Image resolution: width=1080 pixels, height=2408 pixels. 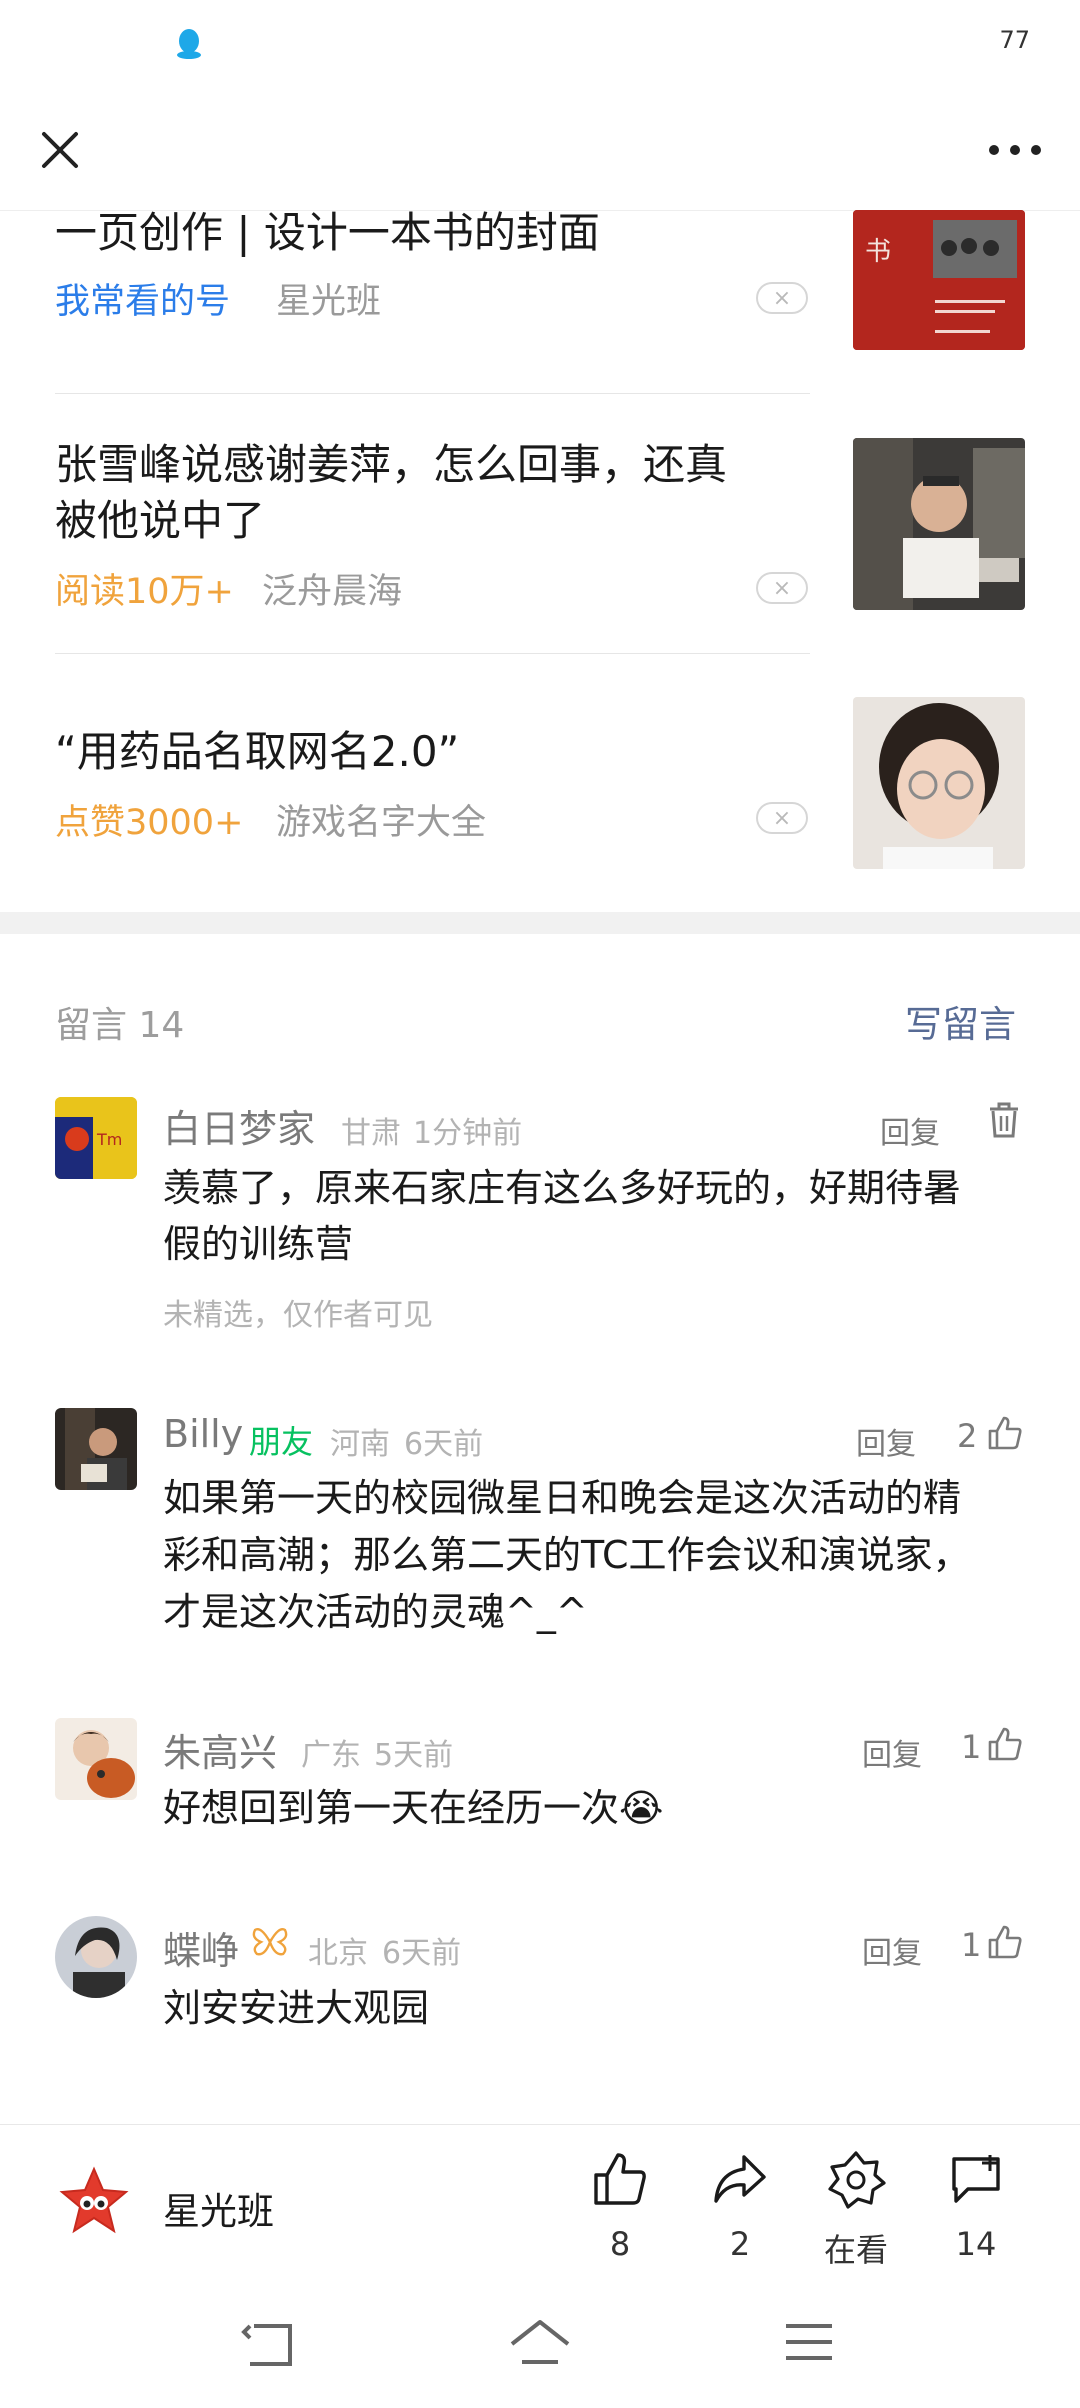 I want to click on section-gap, so click(x=540, y=923).